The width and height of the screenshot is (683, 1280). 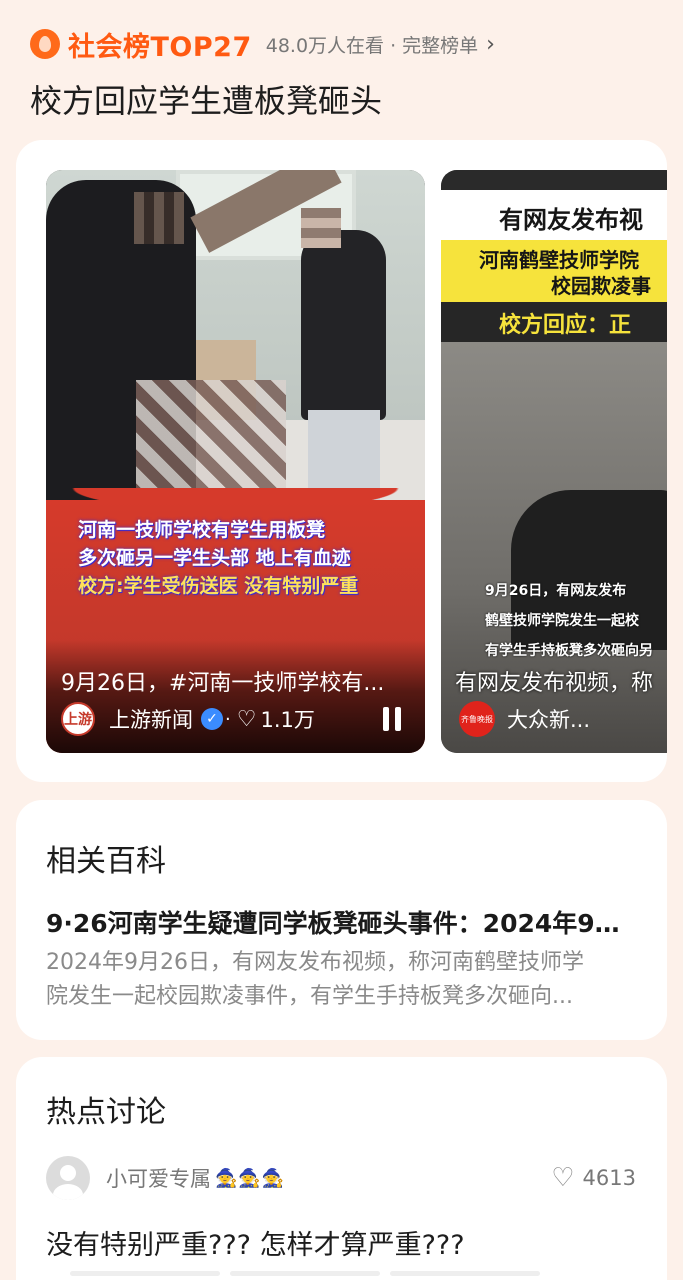 I want to click on overlay-text: 校方回应：正, so click(x=565, y=325).